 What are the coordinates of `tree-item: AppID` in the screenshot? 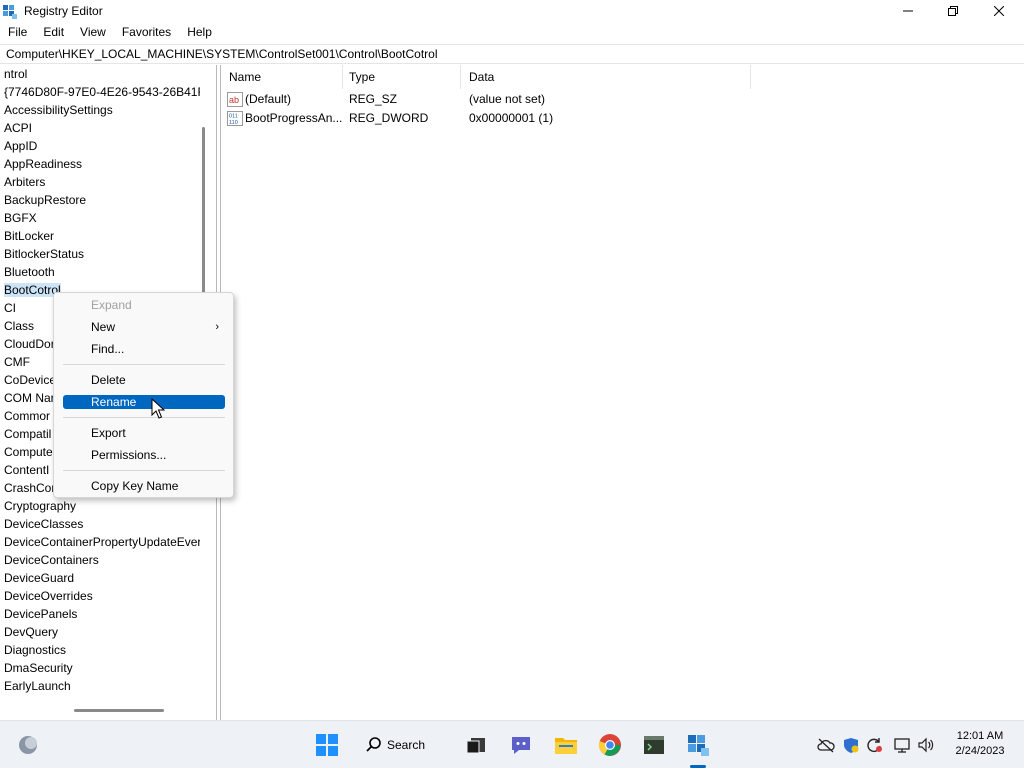 It's located at (100, 146).